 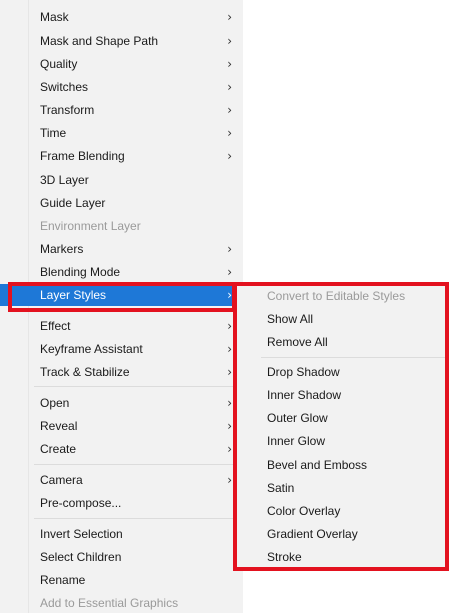 I want to click on menu-item-label: Open, so click(x=55, y=403).